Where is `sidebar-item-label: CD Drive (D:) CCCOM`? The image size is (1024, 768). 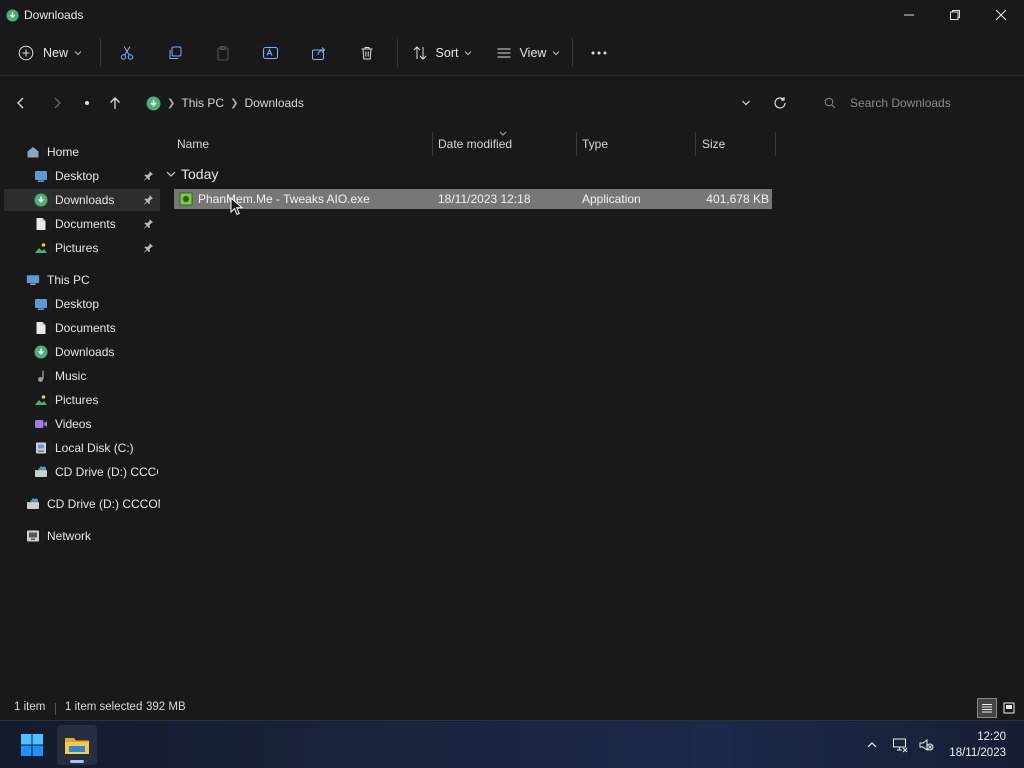
sidebar-item-label: CD Drive (D:) CCCOM is located at coordinates (103, 504).